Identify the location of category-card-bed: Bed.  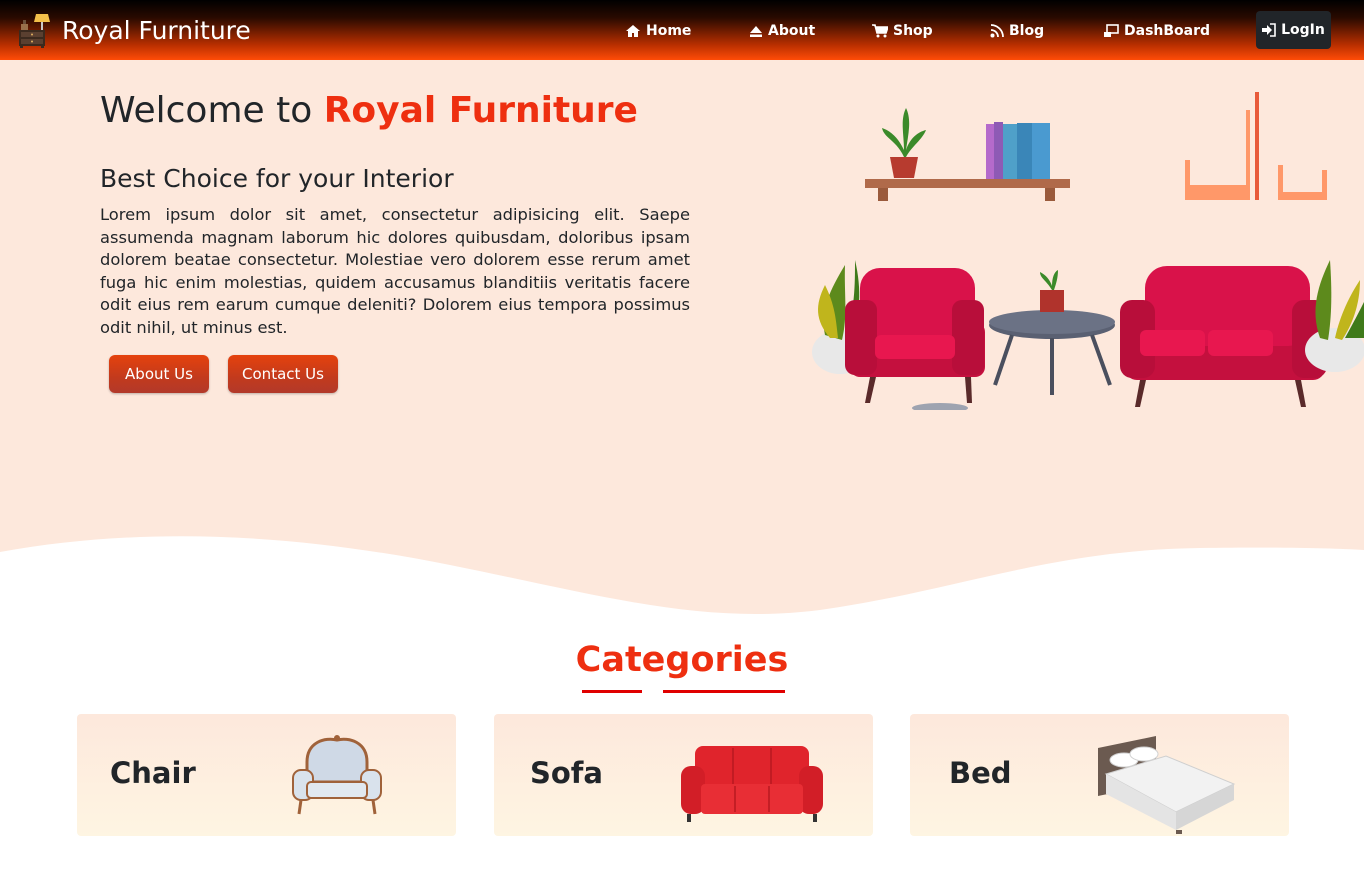
(1099, 775).